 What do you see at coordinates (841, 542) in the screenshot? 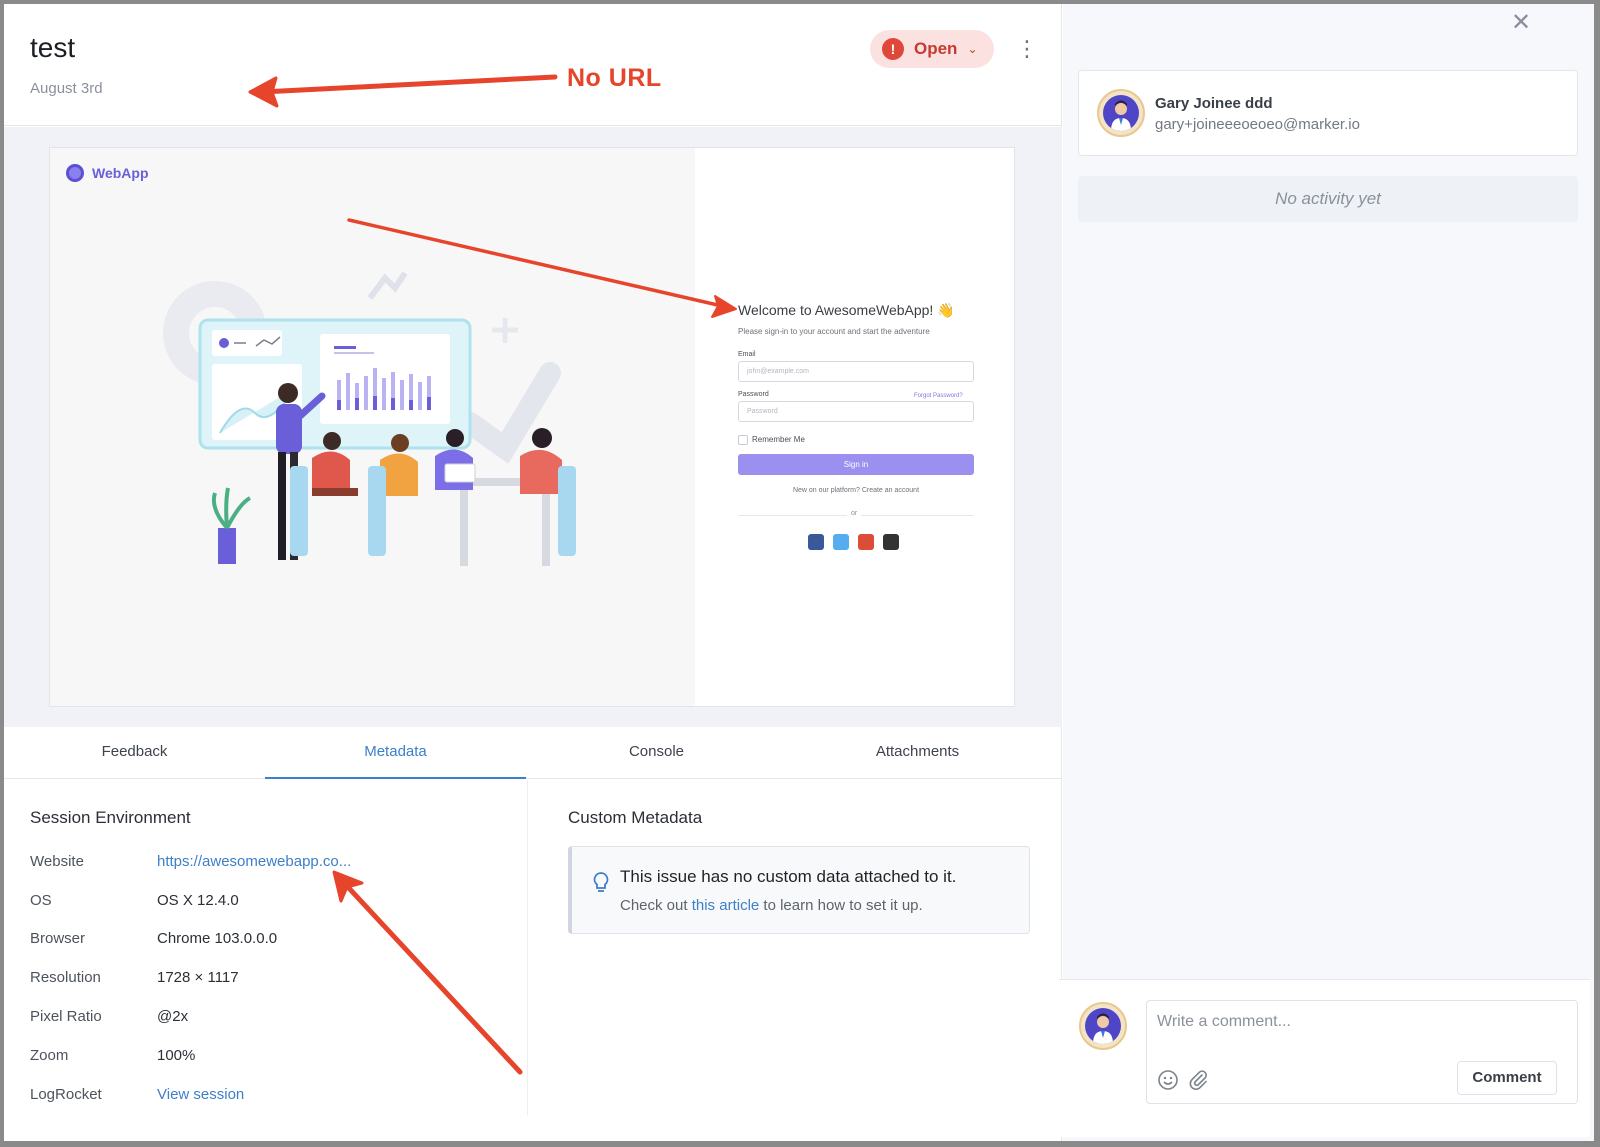
I see `screenshot-twitter-icon` at bounding box center [841, 542].